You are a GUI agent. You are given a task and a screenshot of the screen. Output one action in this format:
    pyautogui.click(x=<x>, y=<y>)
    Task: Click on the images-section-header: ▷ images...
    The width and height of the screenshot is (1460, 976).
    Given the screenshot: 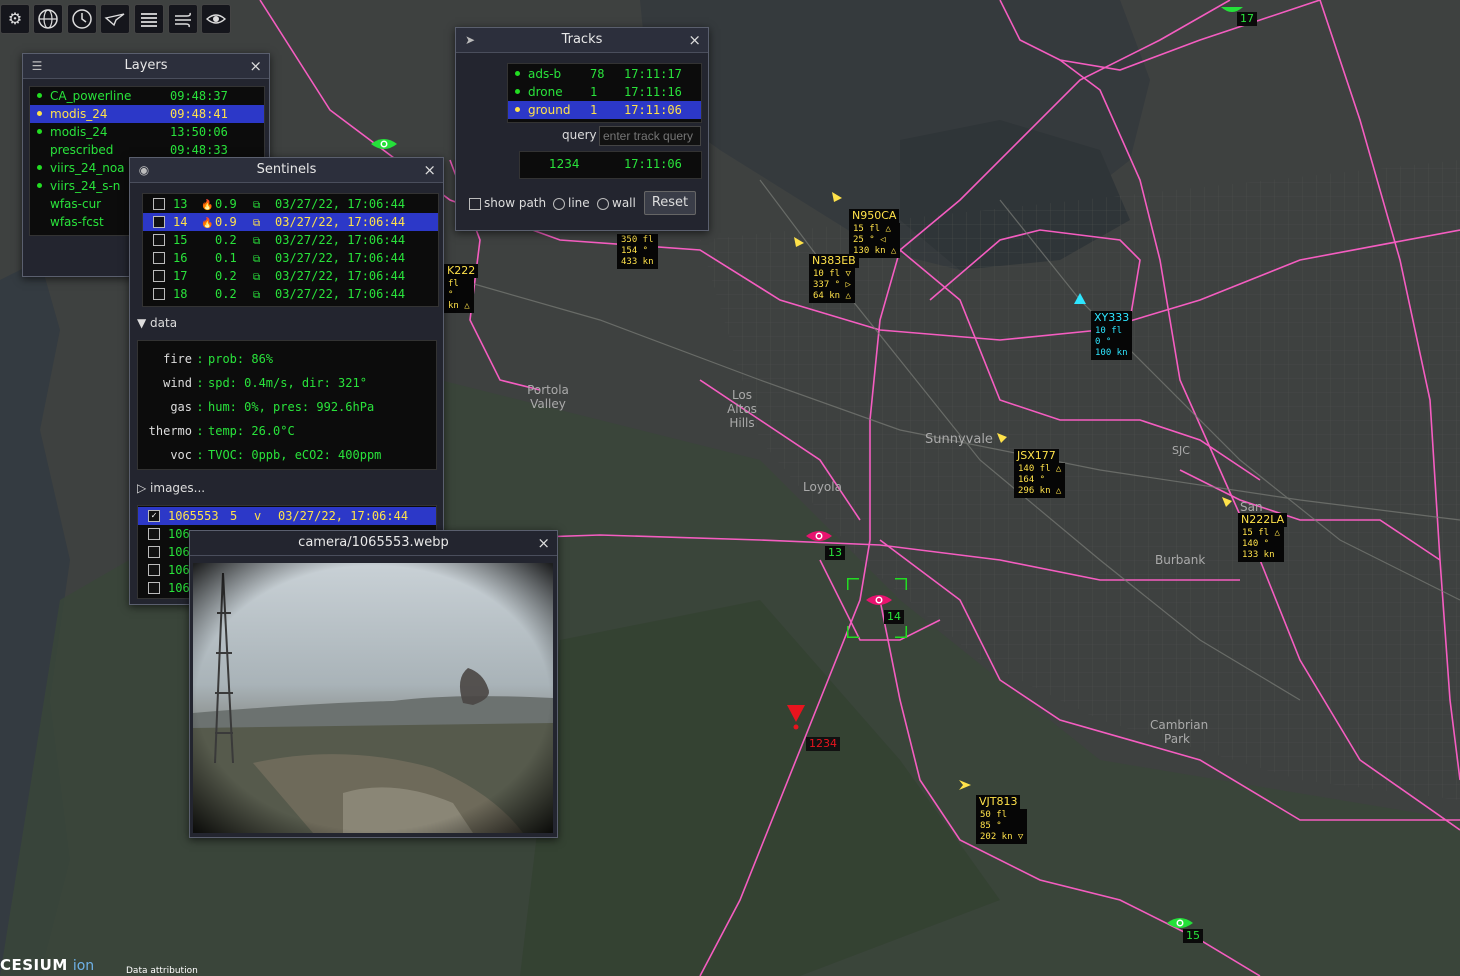 What is the action you would take?
    pyautogui.click(x=171, y=488)
    